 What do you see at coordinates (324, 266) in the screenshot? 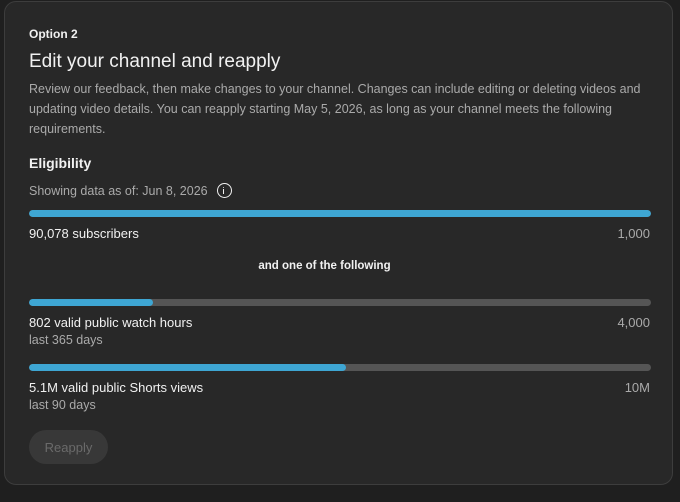
I see `and-one-of-following: and one of the following` at bounding box center [324, 266].